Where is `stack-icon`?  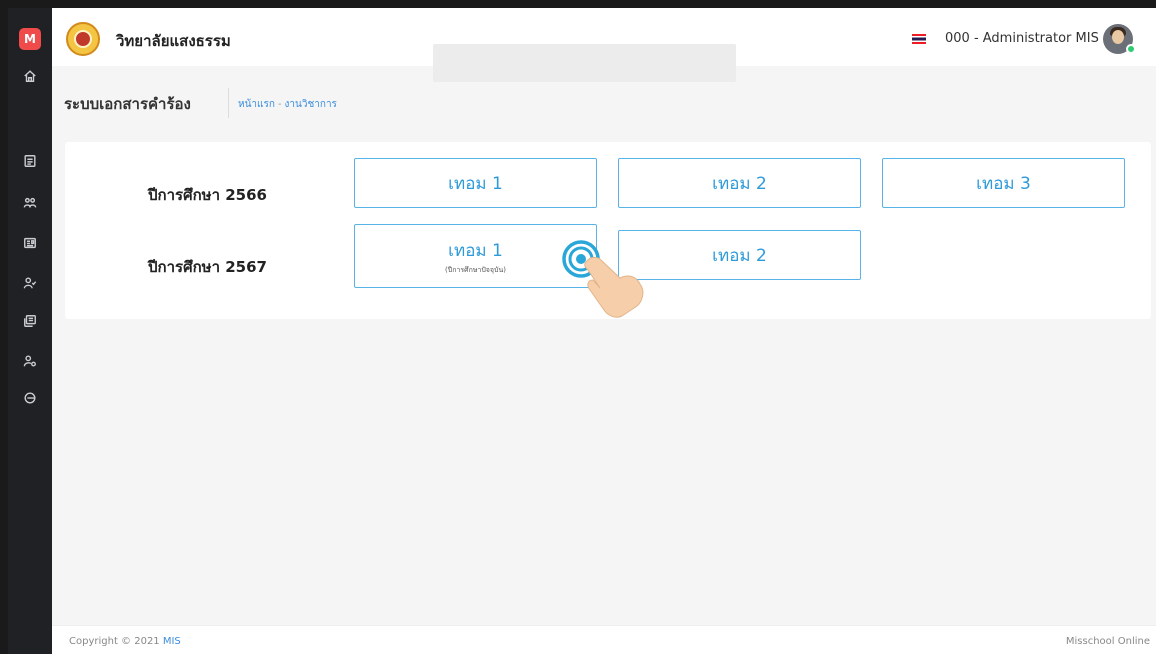
stack-icon is located at coordinates (30, 321).